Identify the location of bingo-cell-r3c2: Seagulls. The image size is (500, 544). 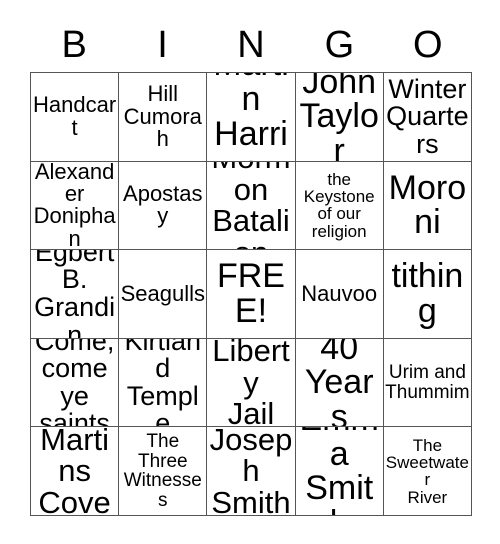
(163, 294).